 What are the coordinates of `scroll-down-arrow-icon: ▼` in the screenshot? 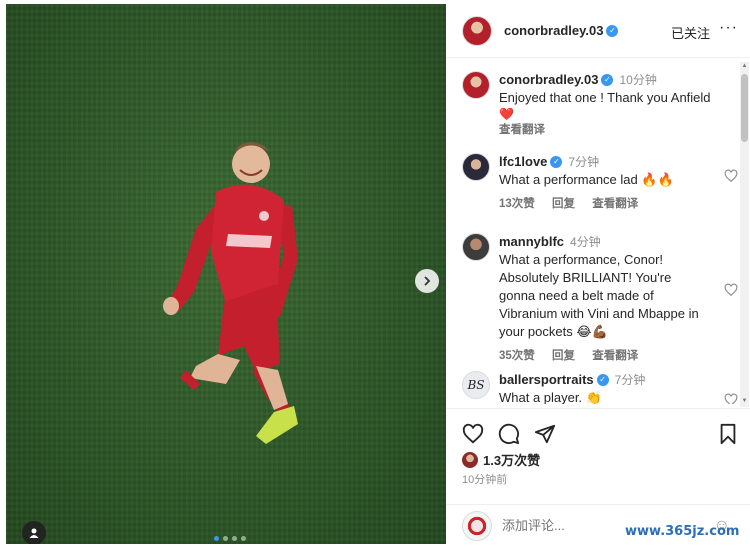 It's located at (744, 402).